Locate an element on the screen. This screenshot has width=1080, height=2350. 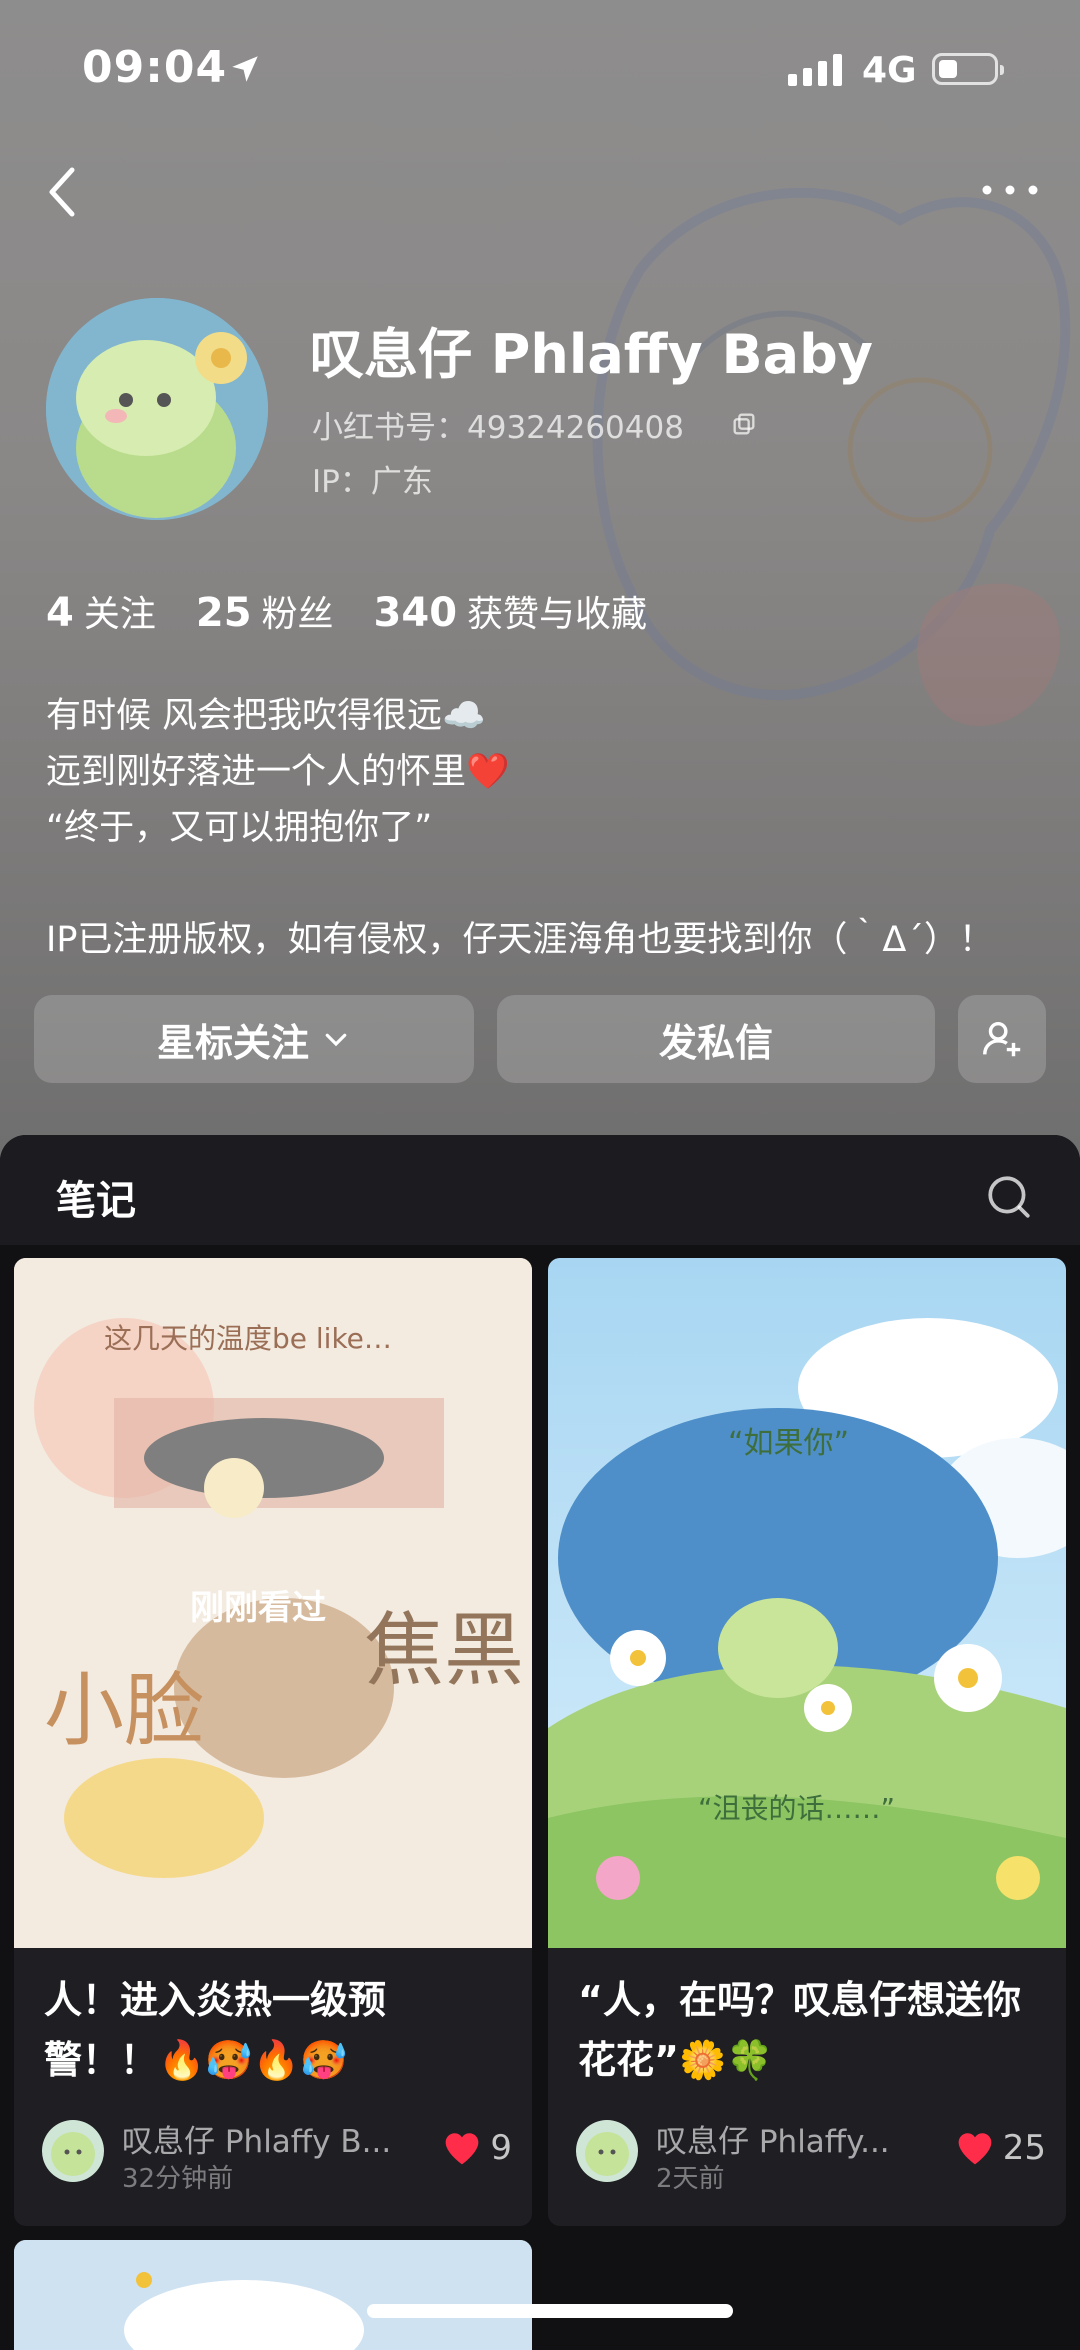
profile-name: 叹息仔 Phlaffy Baby is located at coordinates (591, 354).